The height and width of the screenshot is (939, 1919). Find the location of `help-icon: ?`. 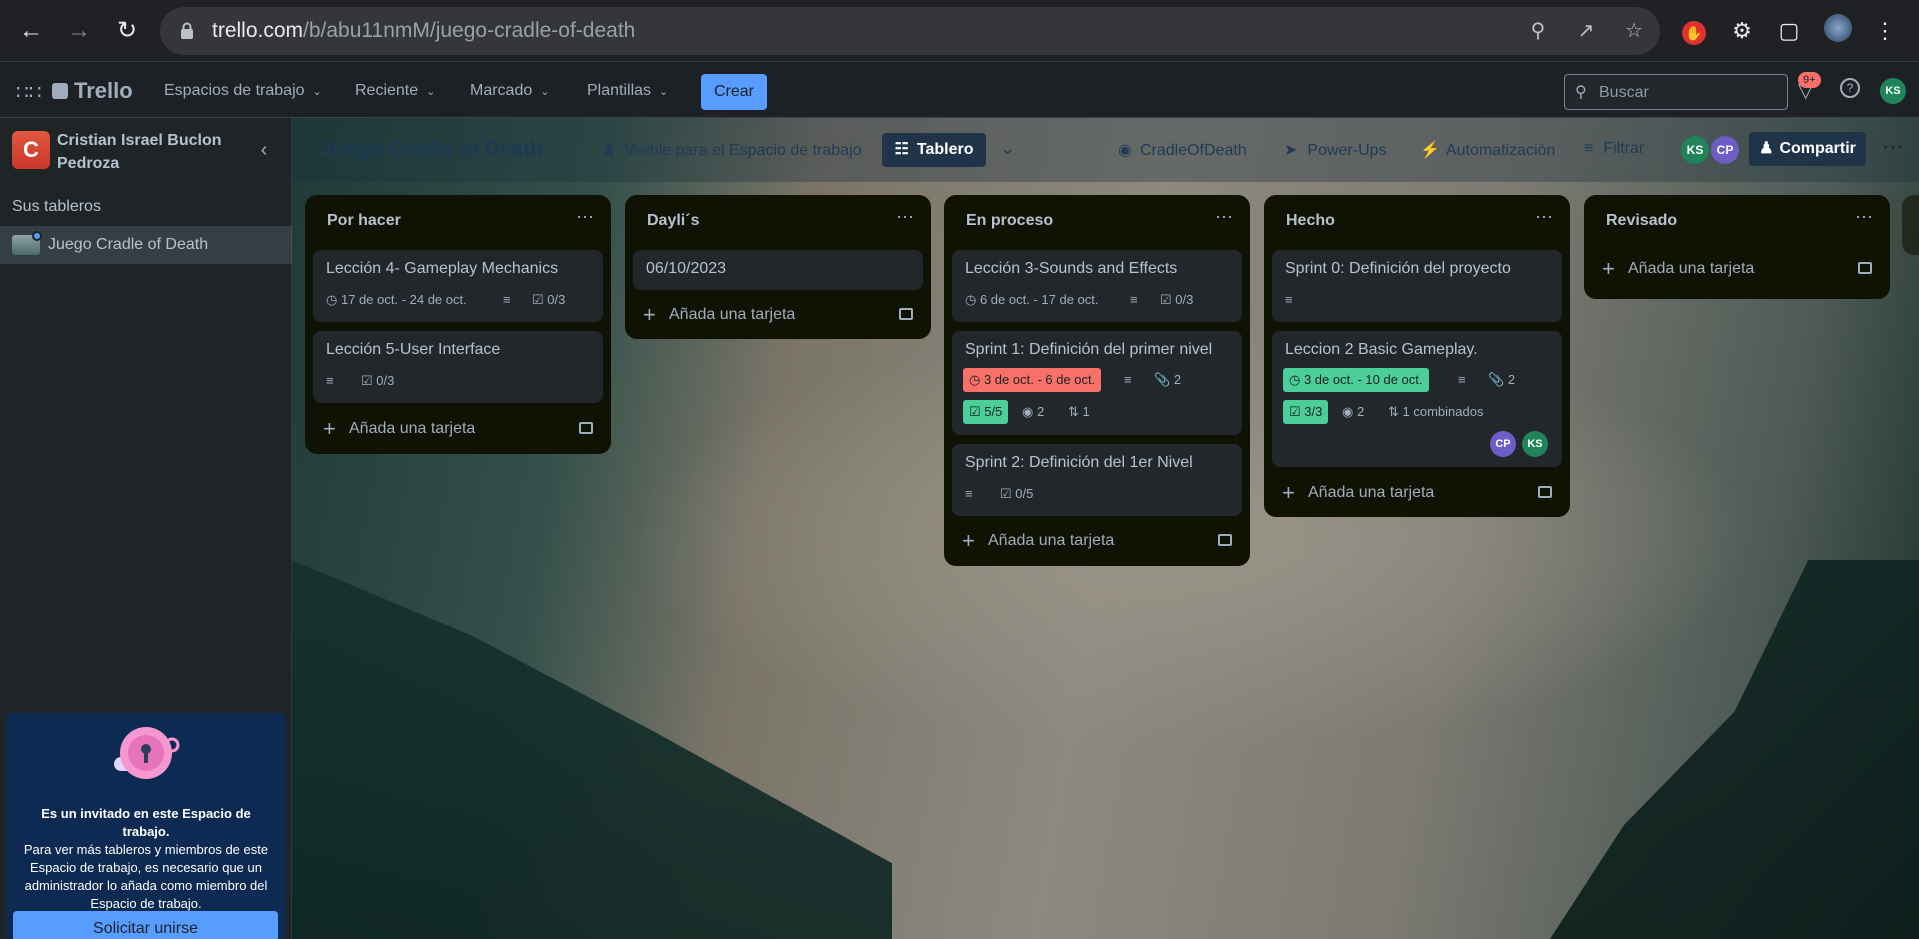

help-icon: ? is located at coordinates (1850, 88).